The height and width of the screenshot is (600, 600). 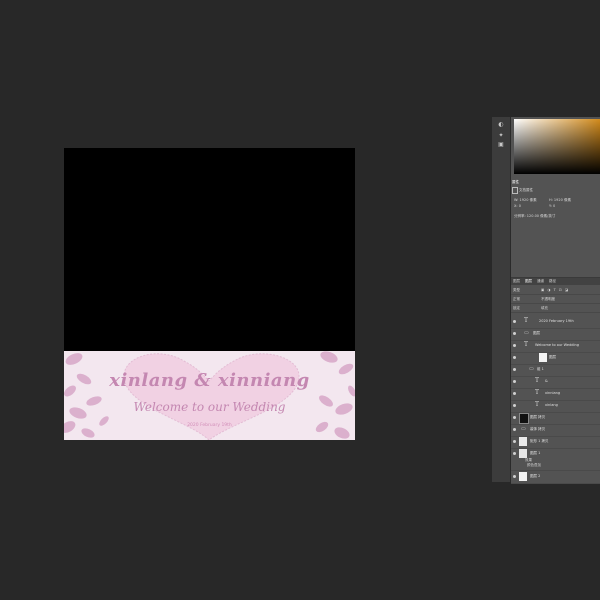 I want to click on filter-icons: ▣ ◑ T ⊡ ◪, so click(x=555, y=290).